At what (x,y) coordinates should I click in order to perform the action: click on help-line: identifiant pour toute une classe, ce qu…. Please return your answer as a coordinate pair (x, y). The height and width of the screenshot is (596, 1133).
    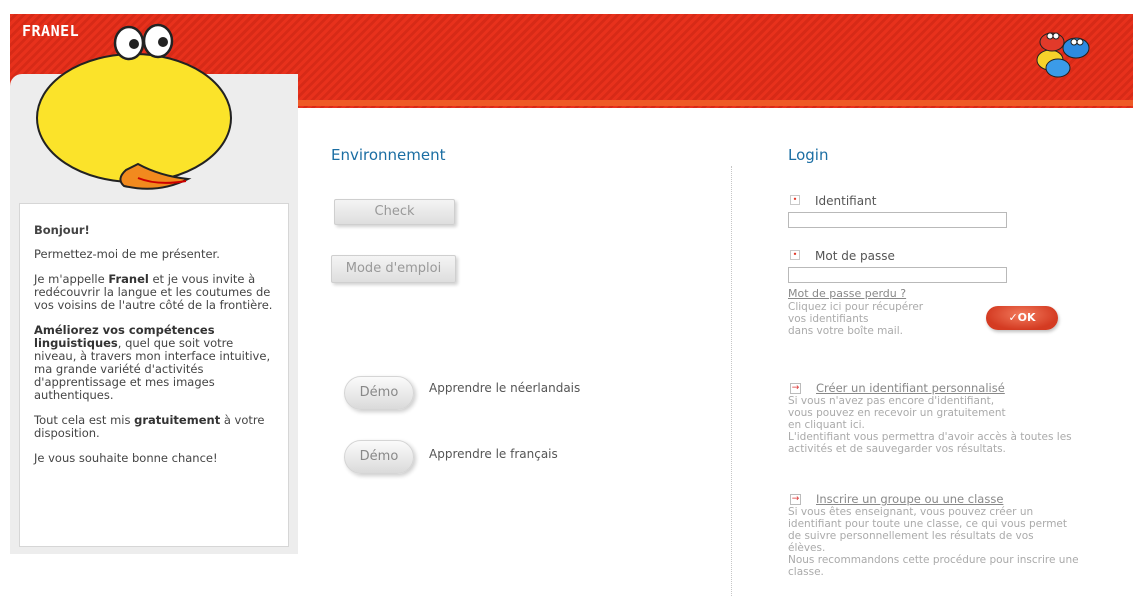
    Looking at the image, I should click on (928, 524).